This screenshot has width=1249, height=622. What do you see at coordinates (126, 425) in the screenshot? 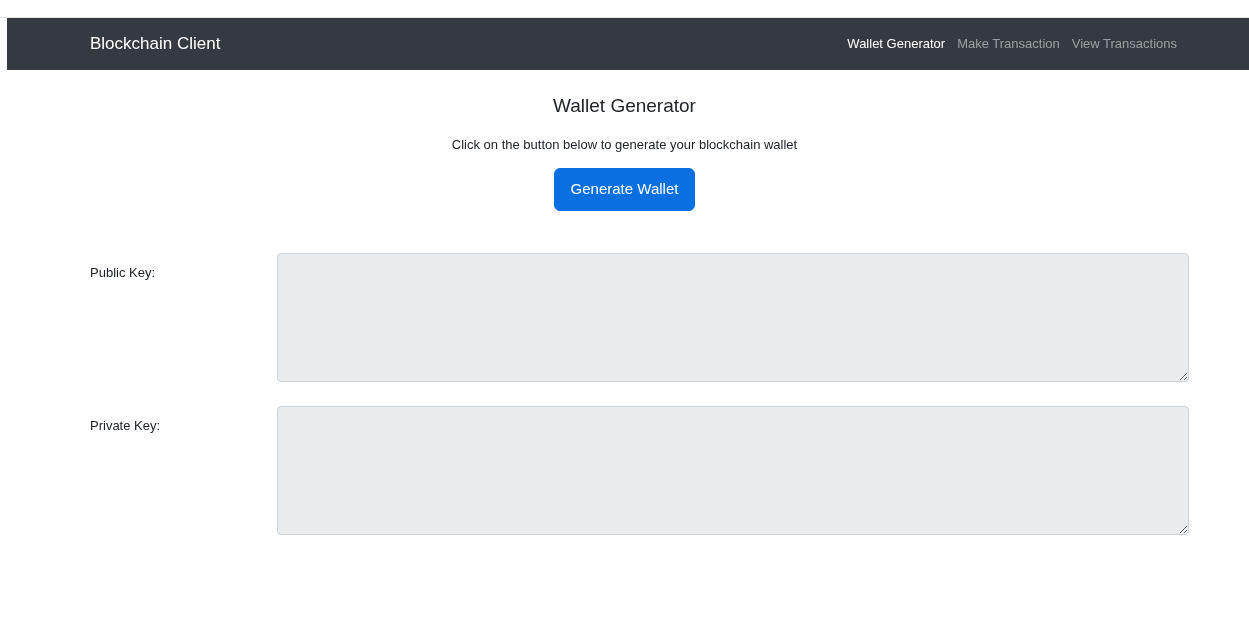
I see `field-label: Private Key:` at bounding box center [126, 425].